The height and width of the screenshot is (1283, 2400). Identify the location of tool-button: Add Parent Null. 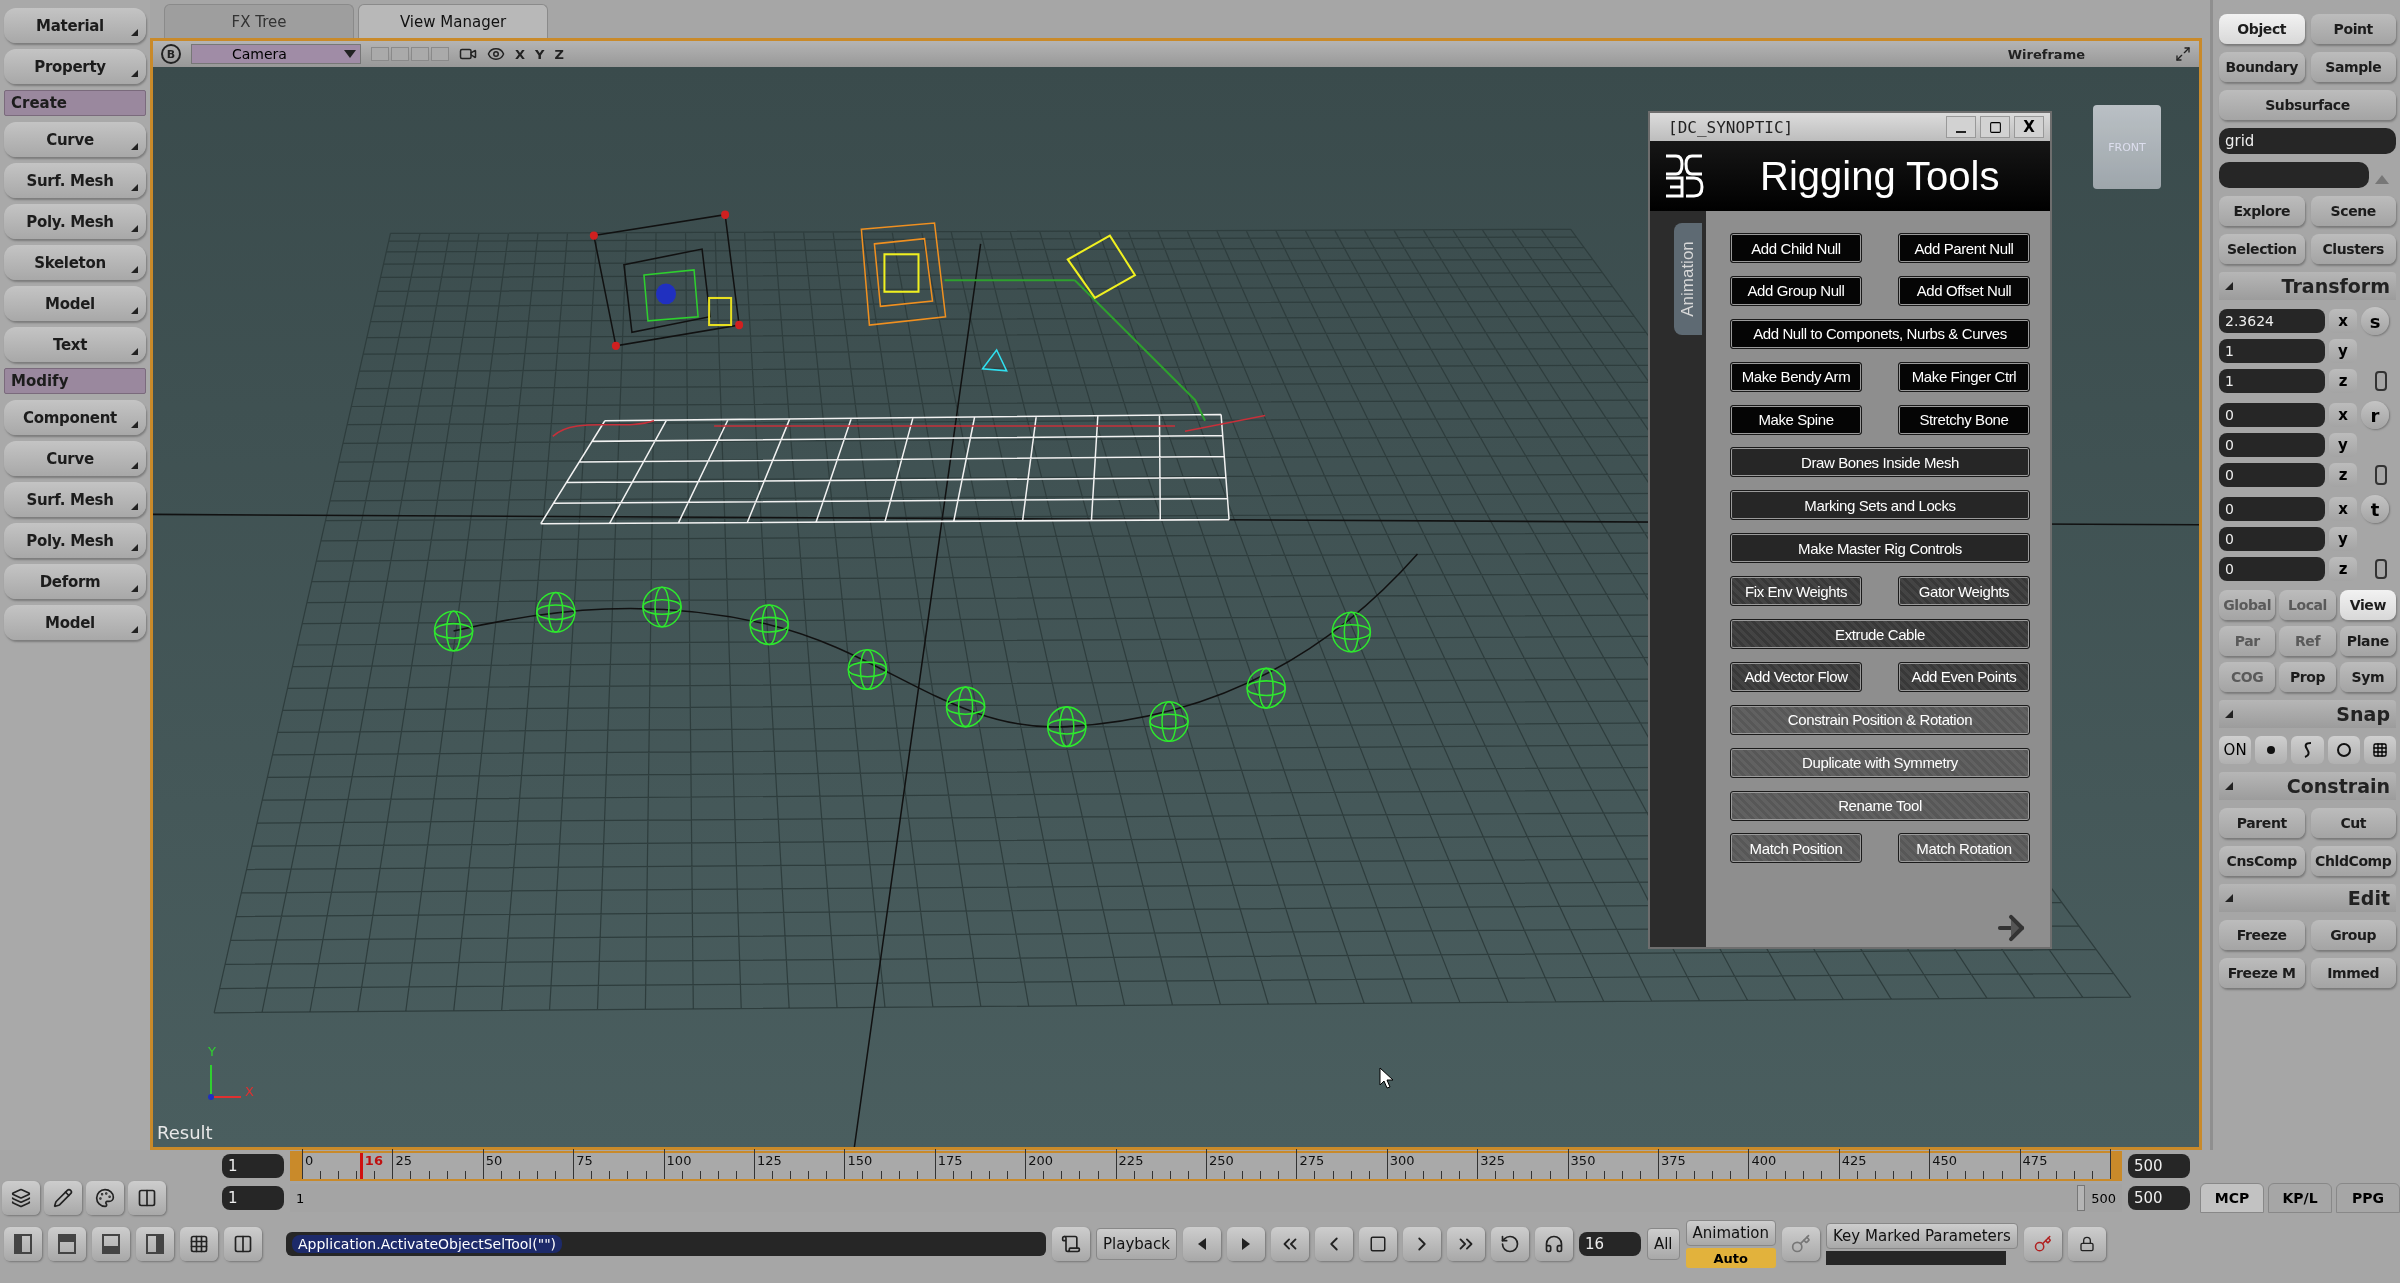
(1964, 248).